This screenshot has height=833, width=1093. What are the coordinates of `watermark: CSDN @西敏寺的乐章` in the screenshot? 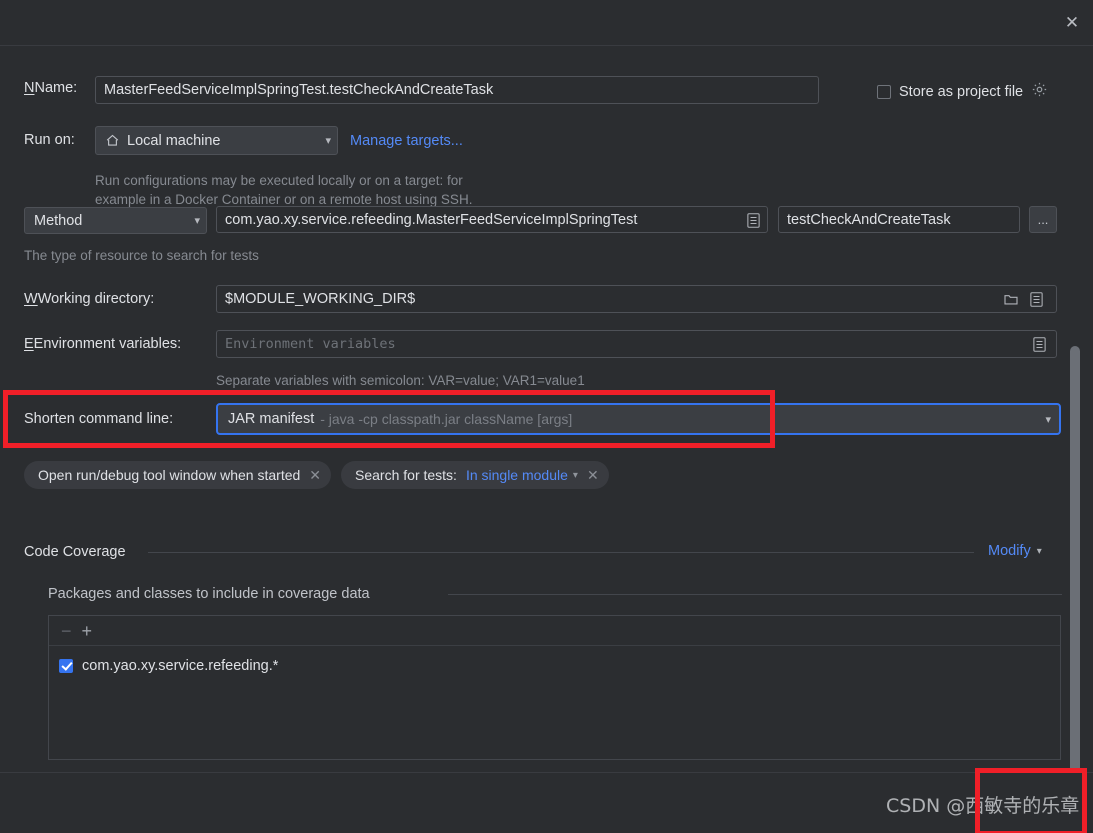 It's located at (983, 806).